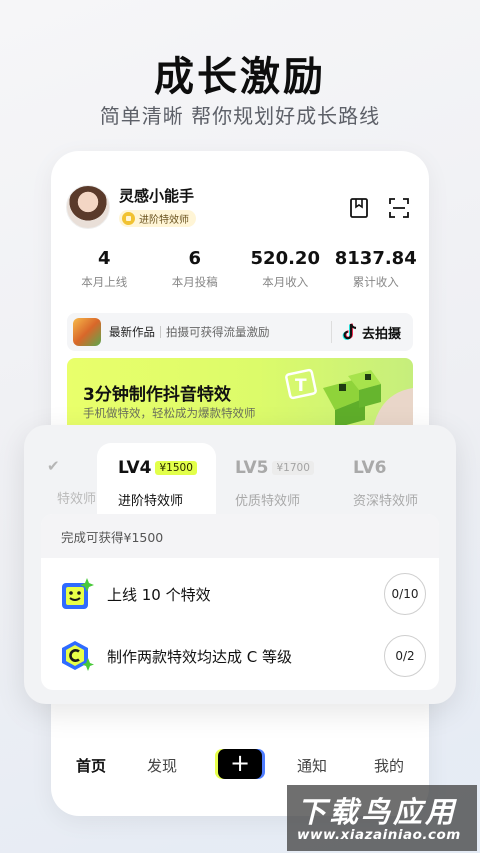 The image size is (480, 853). What do you see at coordinates (268, 501) in the screenshot?
I see `tab-level-name: 优质特效师` at bounding box center [268, 501].